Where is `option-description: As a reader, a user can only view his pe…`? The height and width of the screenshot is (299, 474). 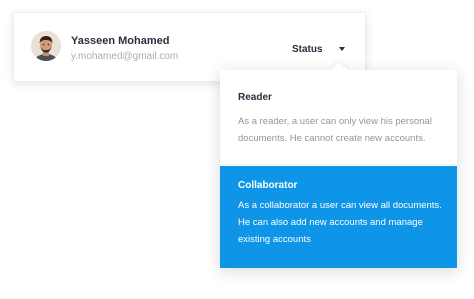
option-description: As a reader, a user can only view his pe… is located at coordinates (335, 130).